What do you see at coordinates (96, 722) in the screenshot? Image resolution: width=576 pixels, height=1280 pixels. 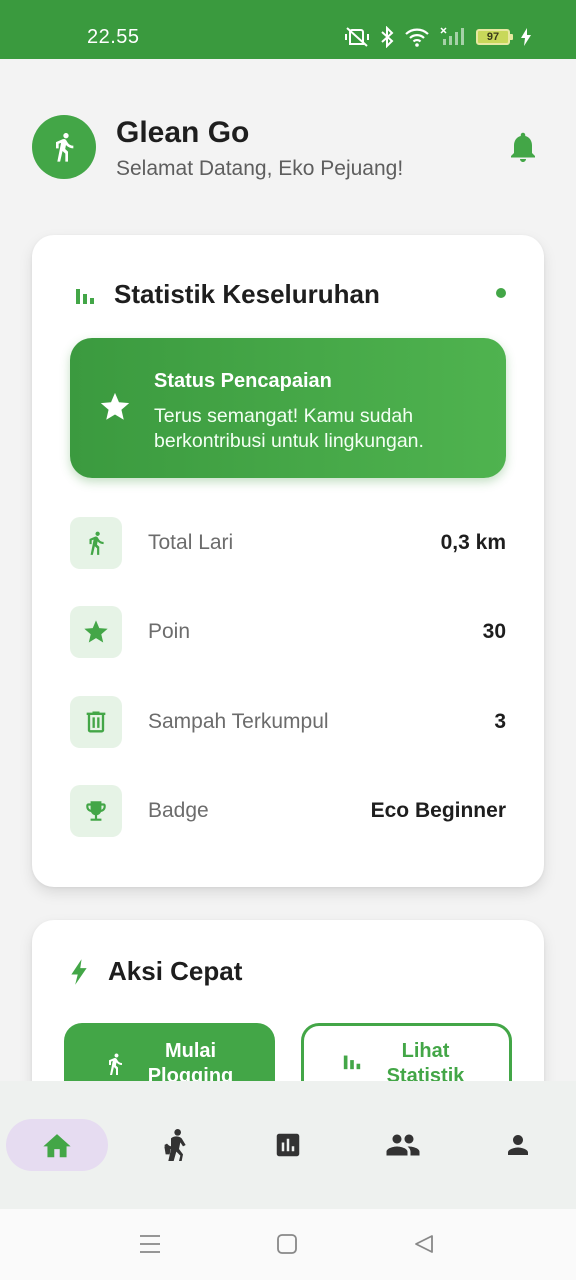 I see `trash-icon` at bounding box center [96, 722].